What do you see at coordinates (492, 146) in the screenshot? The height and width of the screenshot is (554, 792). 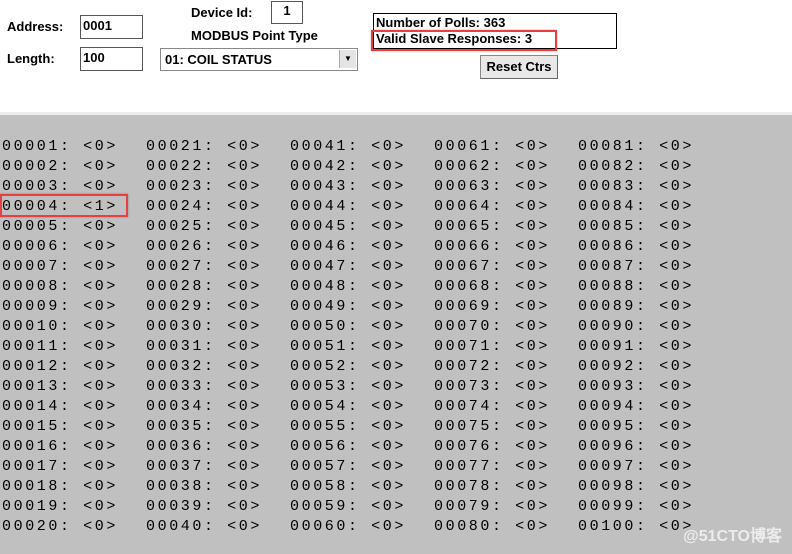 I see `register-cell: 00061: <0>` at bounding box center [492, 146].